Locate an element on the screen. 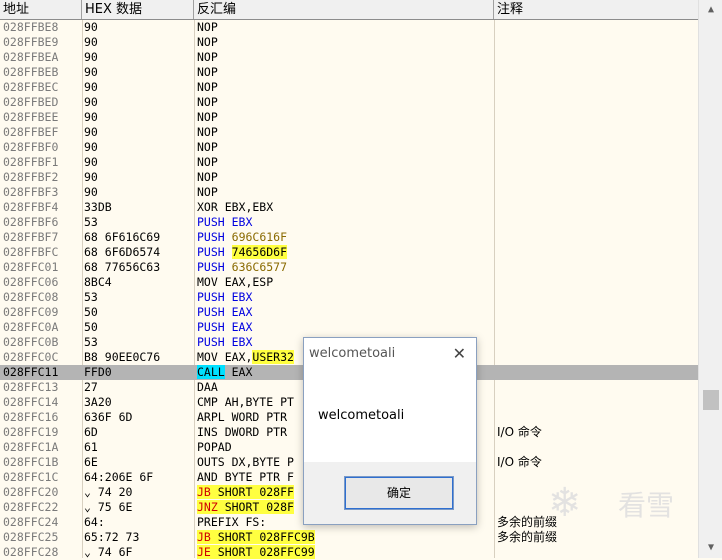 This screenshot has width=722, height=560. scroll-thumb is located at coordinates (711, 400).